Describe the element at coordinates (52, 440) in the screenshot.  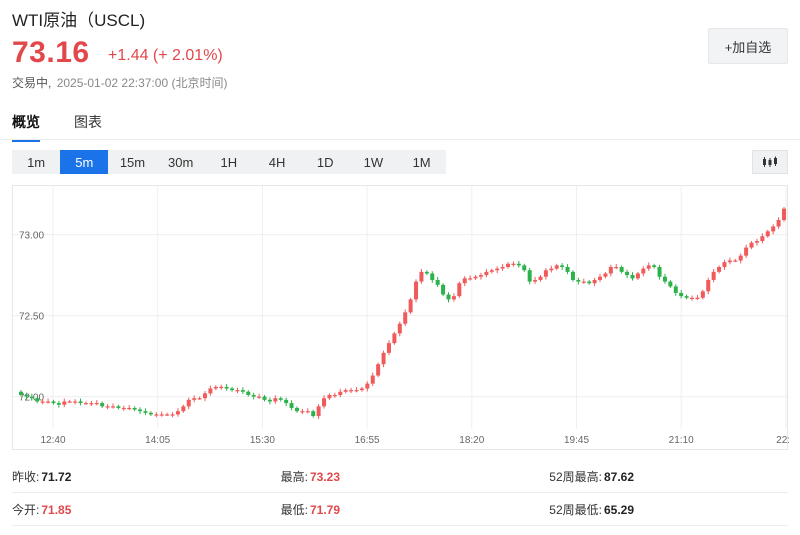
I see `x-tick-label: 12:40` at that location.